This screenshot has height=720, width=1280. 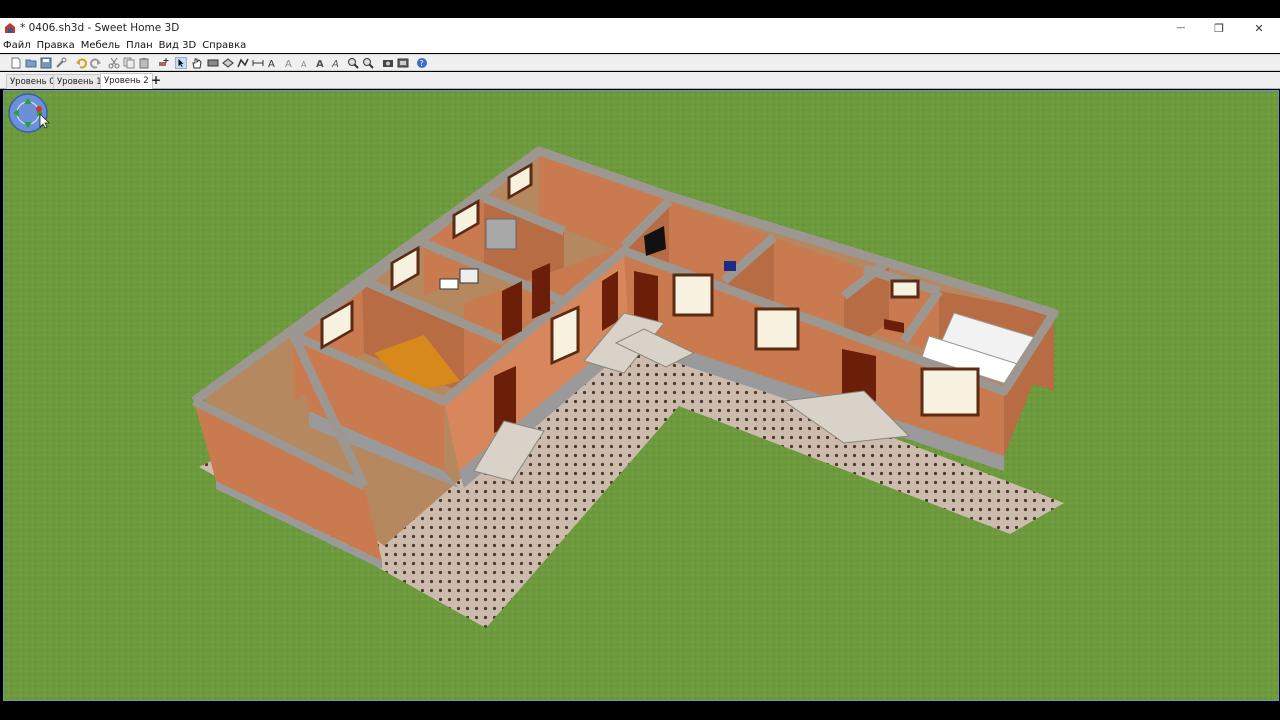 I want to click on copy-icon, so click(x=129, y=63).